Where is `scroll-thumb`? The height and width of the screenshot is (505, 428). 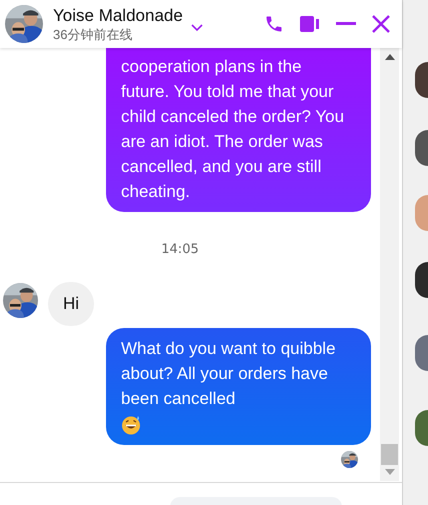 scroll-thumb is located at coordinates (389, 454).